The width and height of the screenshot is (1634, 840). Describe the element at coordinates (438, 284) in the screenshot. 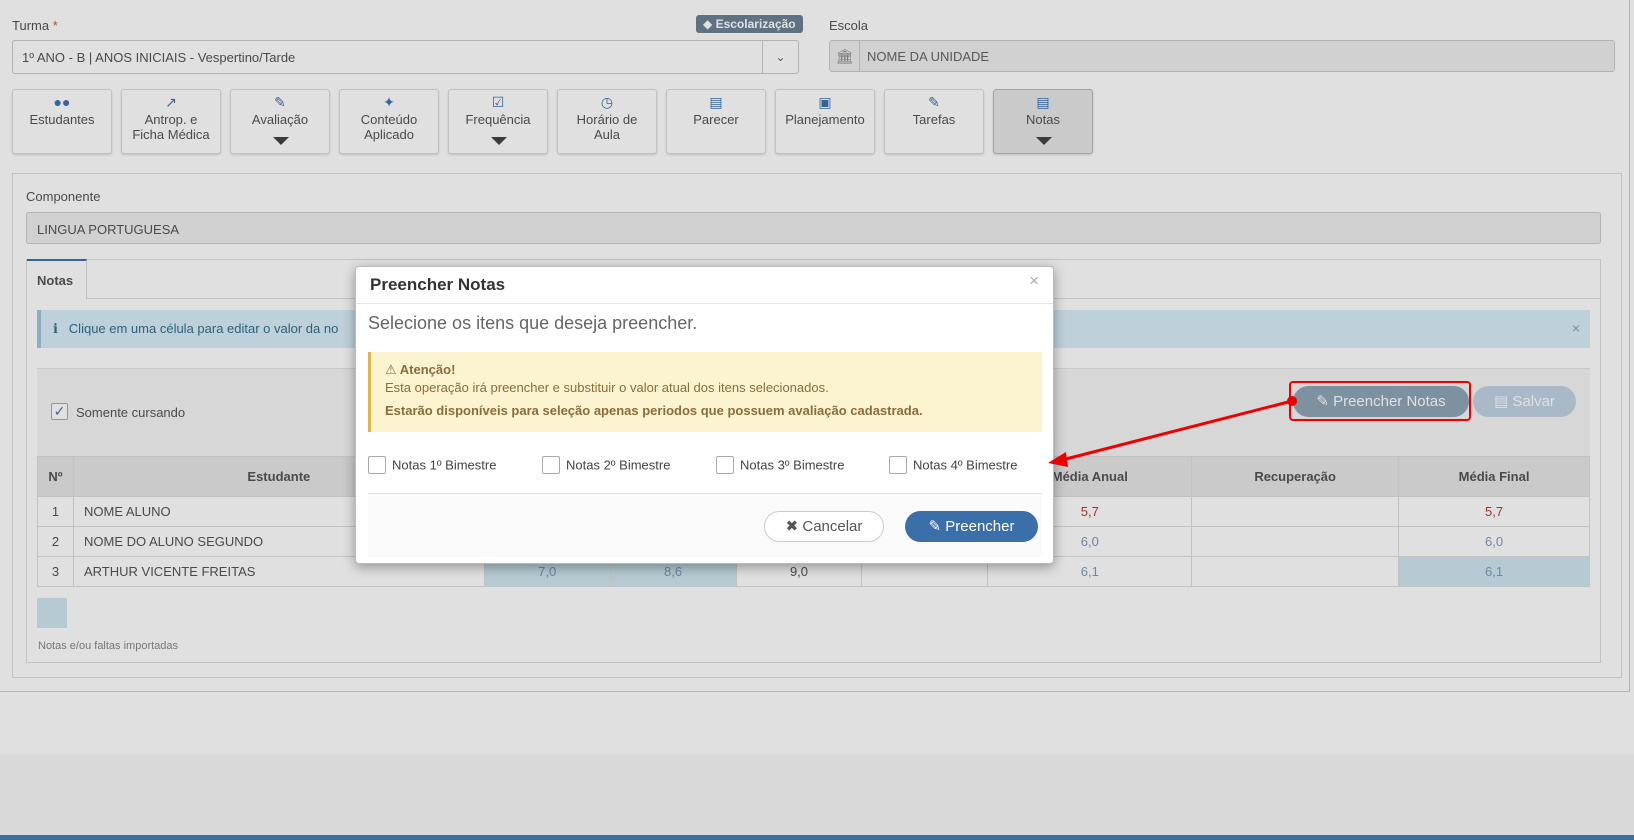

I see `modal-title: Preencher Notas` at that location.